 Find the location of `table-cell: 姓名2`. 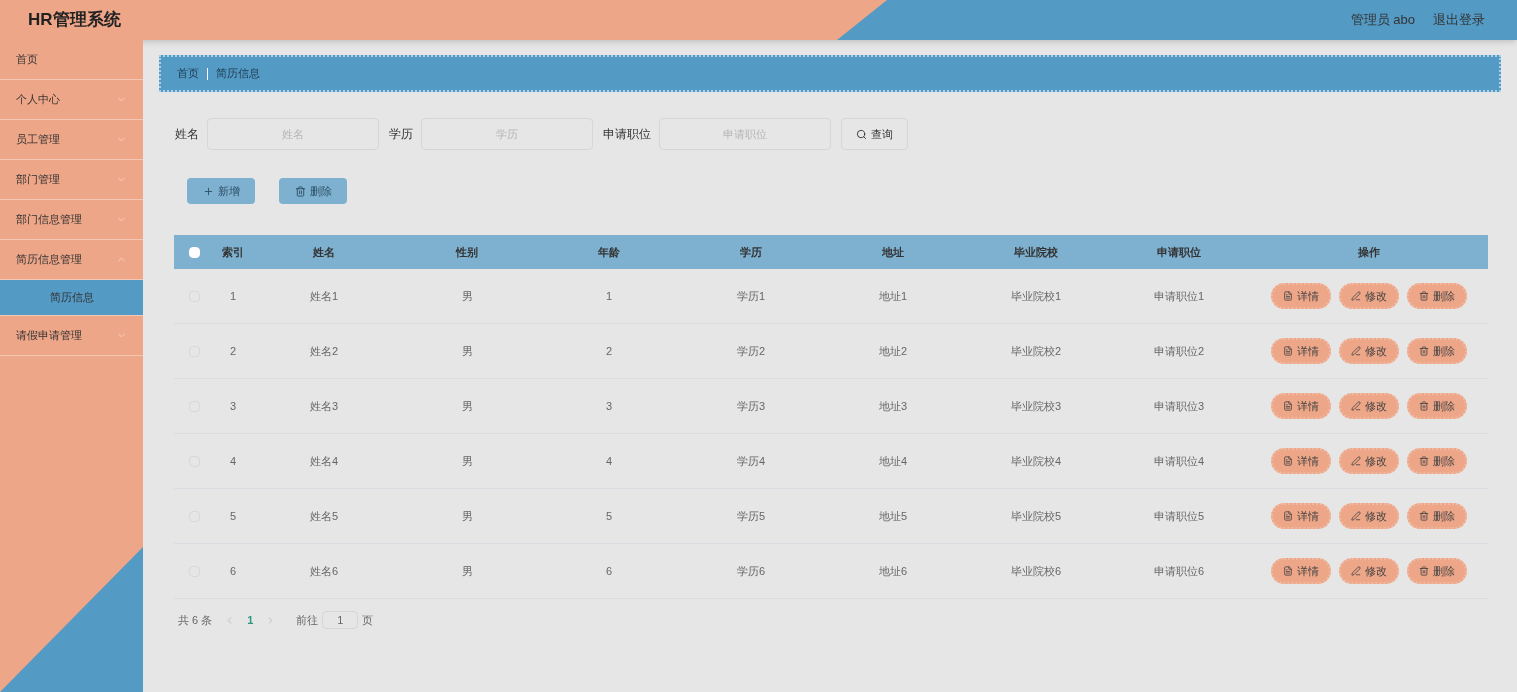

table-cell: 姓名2 is located at coordinates (324, 350).